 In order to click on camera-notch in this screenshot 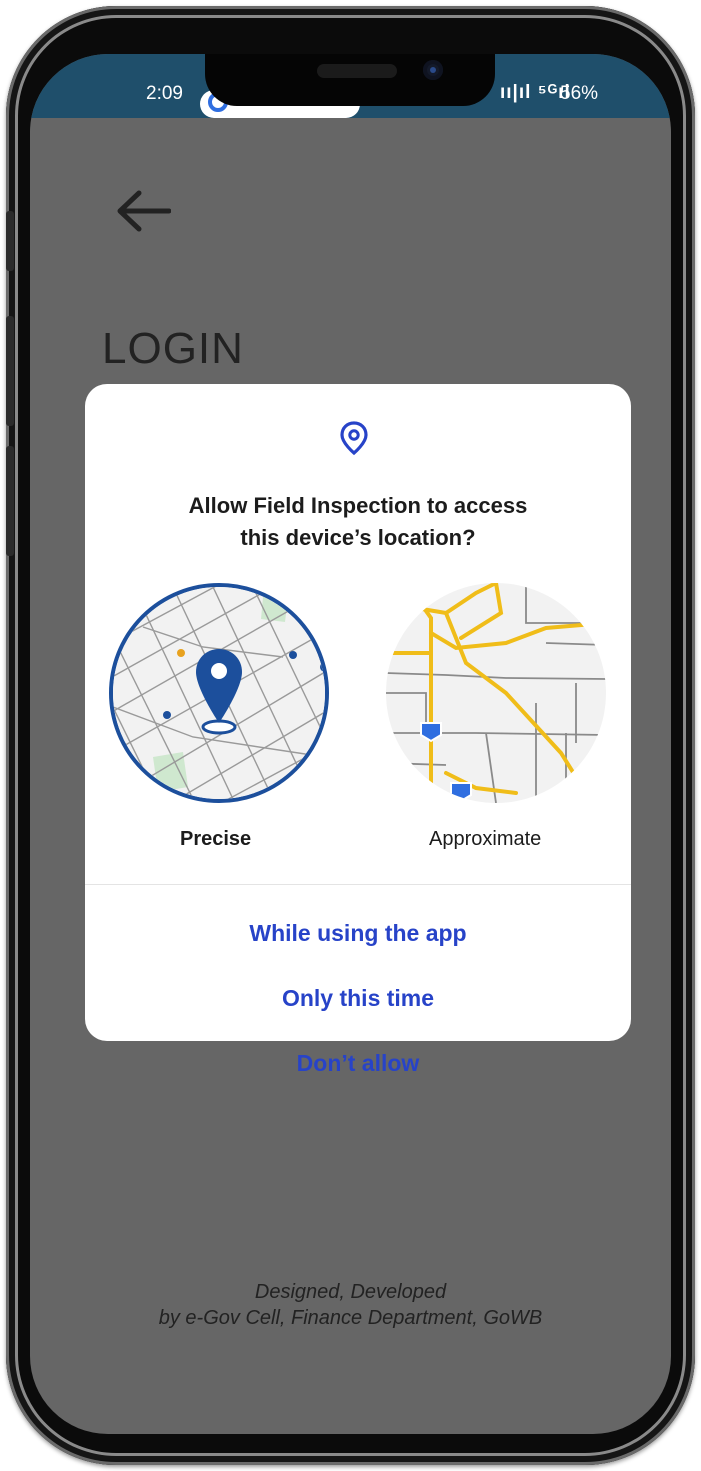, I will do `click(350, 80)`.